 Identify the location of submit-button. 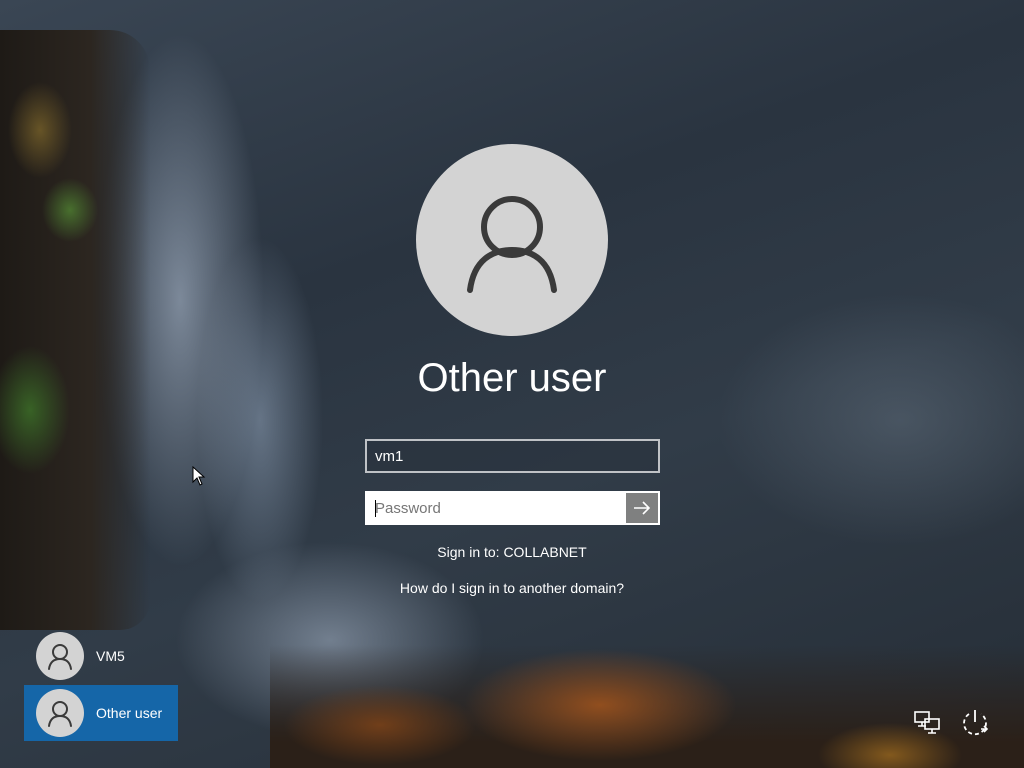
(642, 508).